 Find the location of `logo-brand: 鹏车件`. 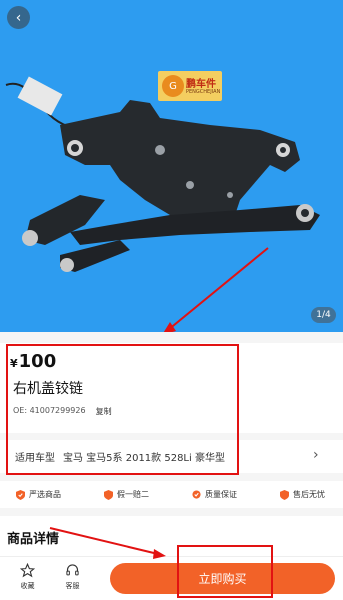

logo-brand: 鹏车件 is located at coordinates (201, 84).